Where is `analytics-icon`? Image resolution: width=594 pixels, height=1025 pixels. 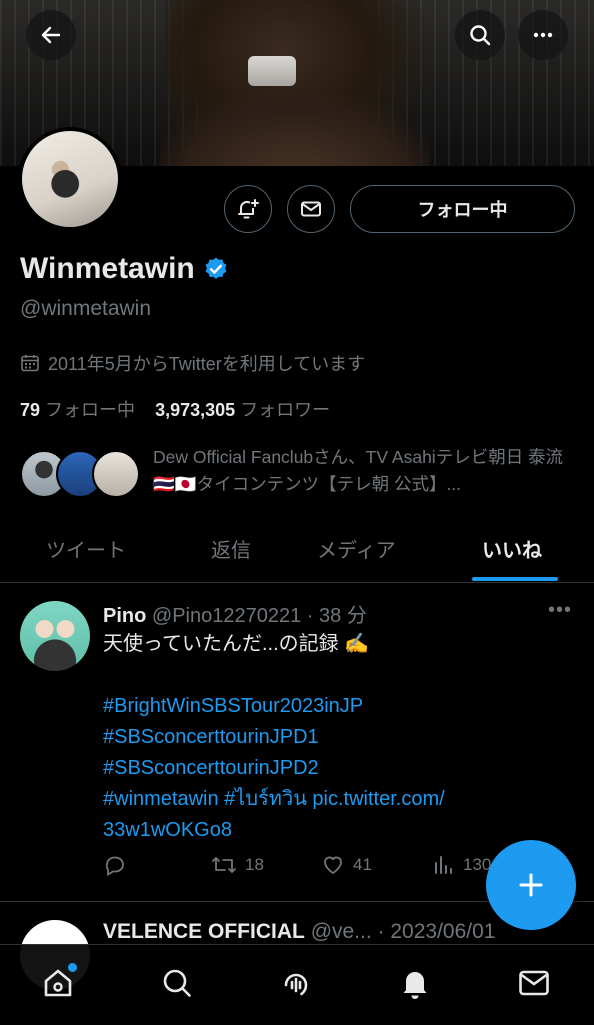 analytics-icon is located at coordinates (443, 865).